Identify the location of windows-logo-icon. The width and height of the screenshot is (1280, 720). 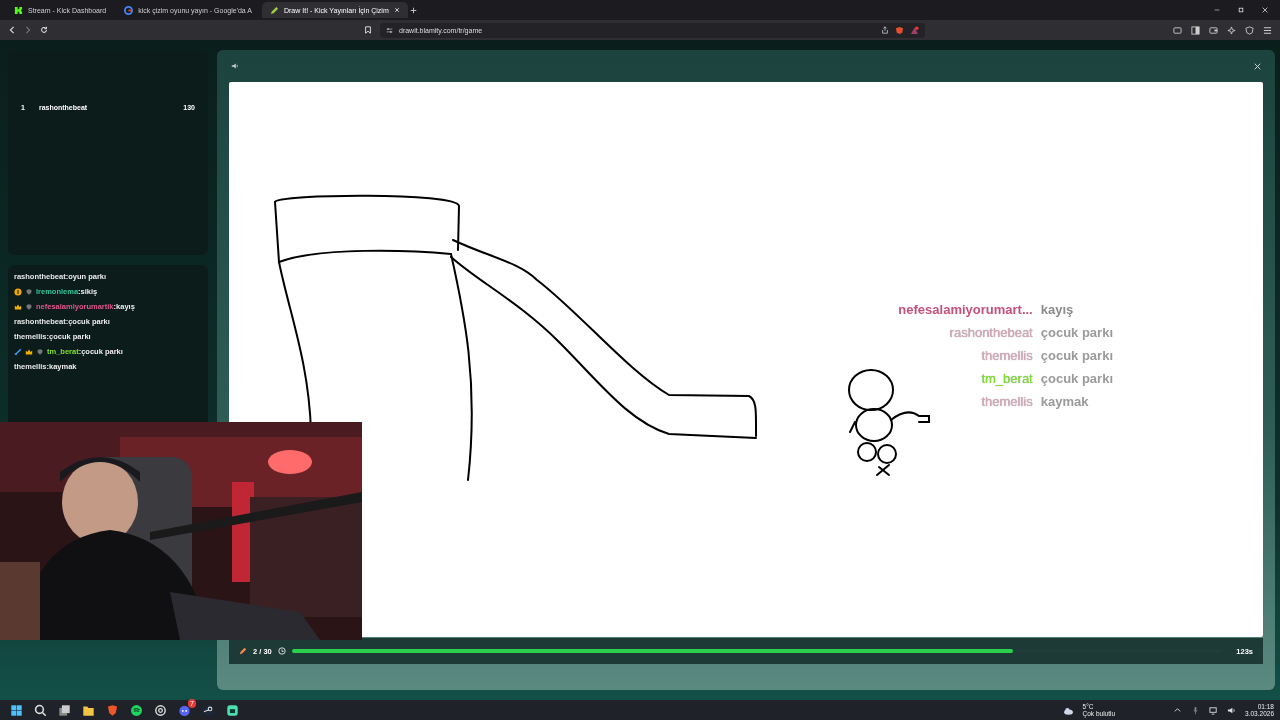
(16, 710).